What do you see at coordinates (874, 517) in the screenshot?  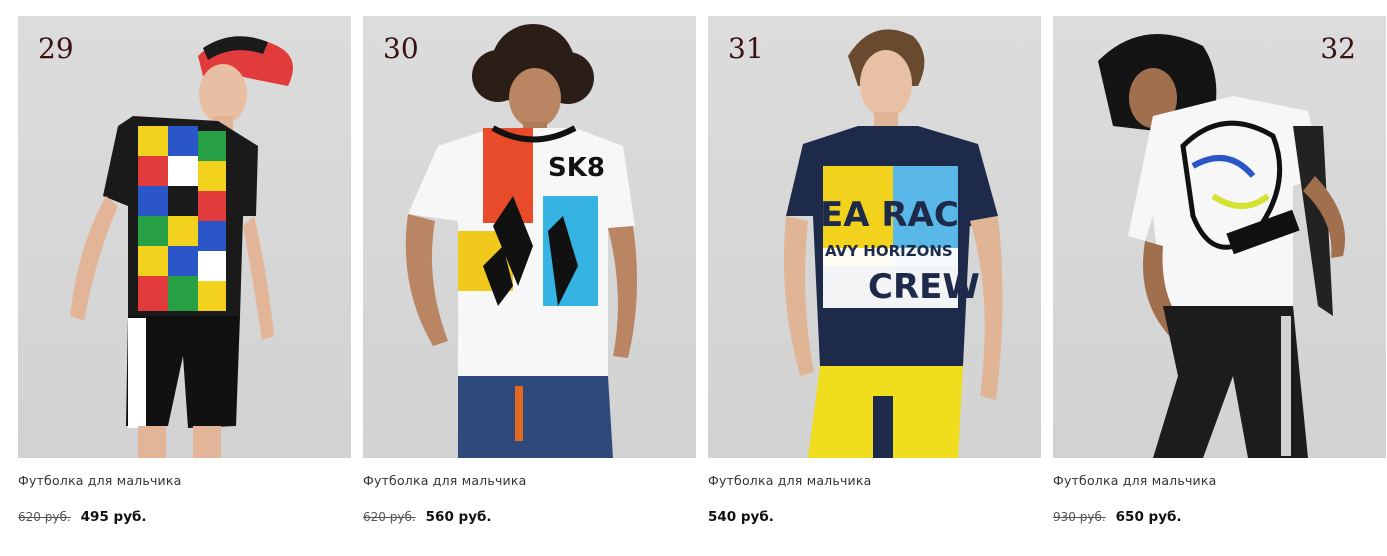 I see `price-row: 540 руб.` at bounding box center [874, 517].